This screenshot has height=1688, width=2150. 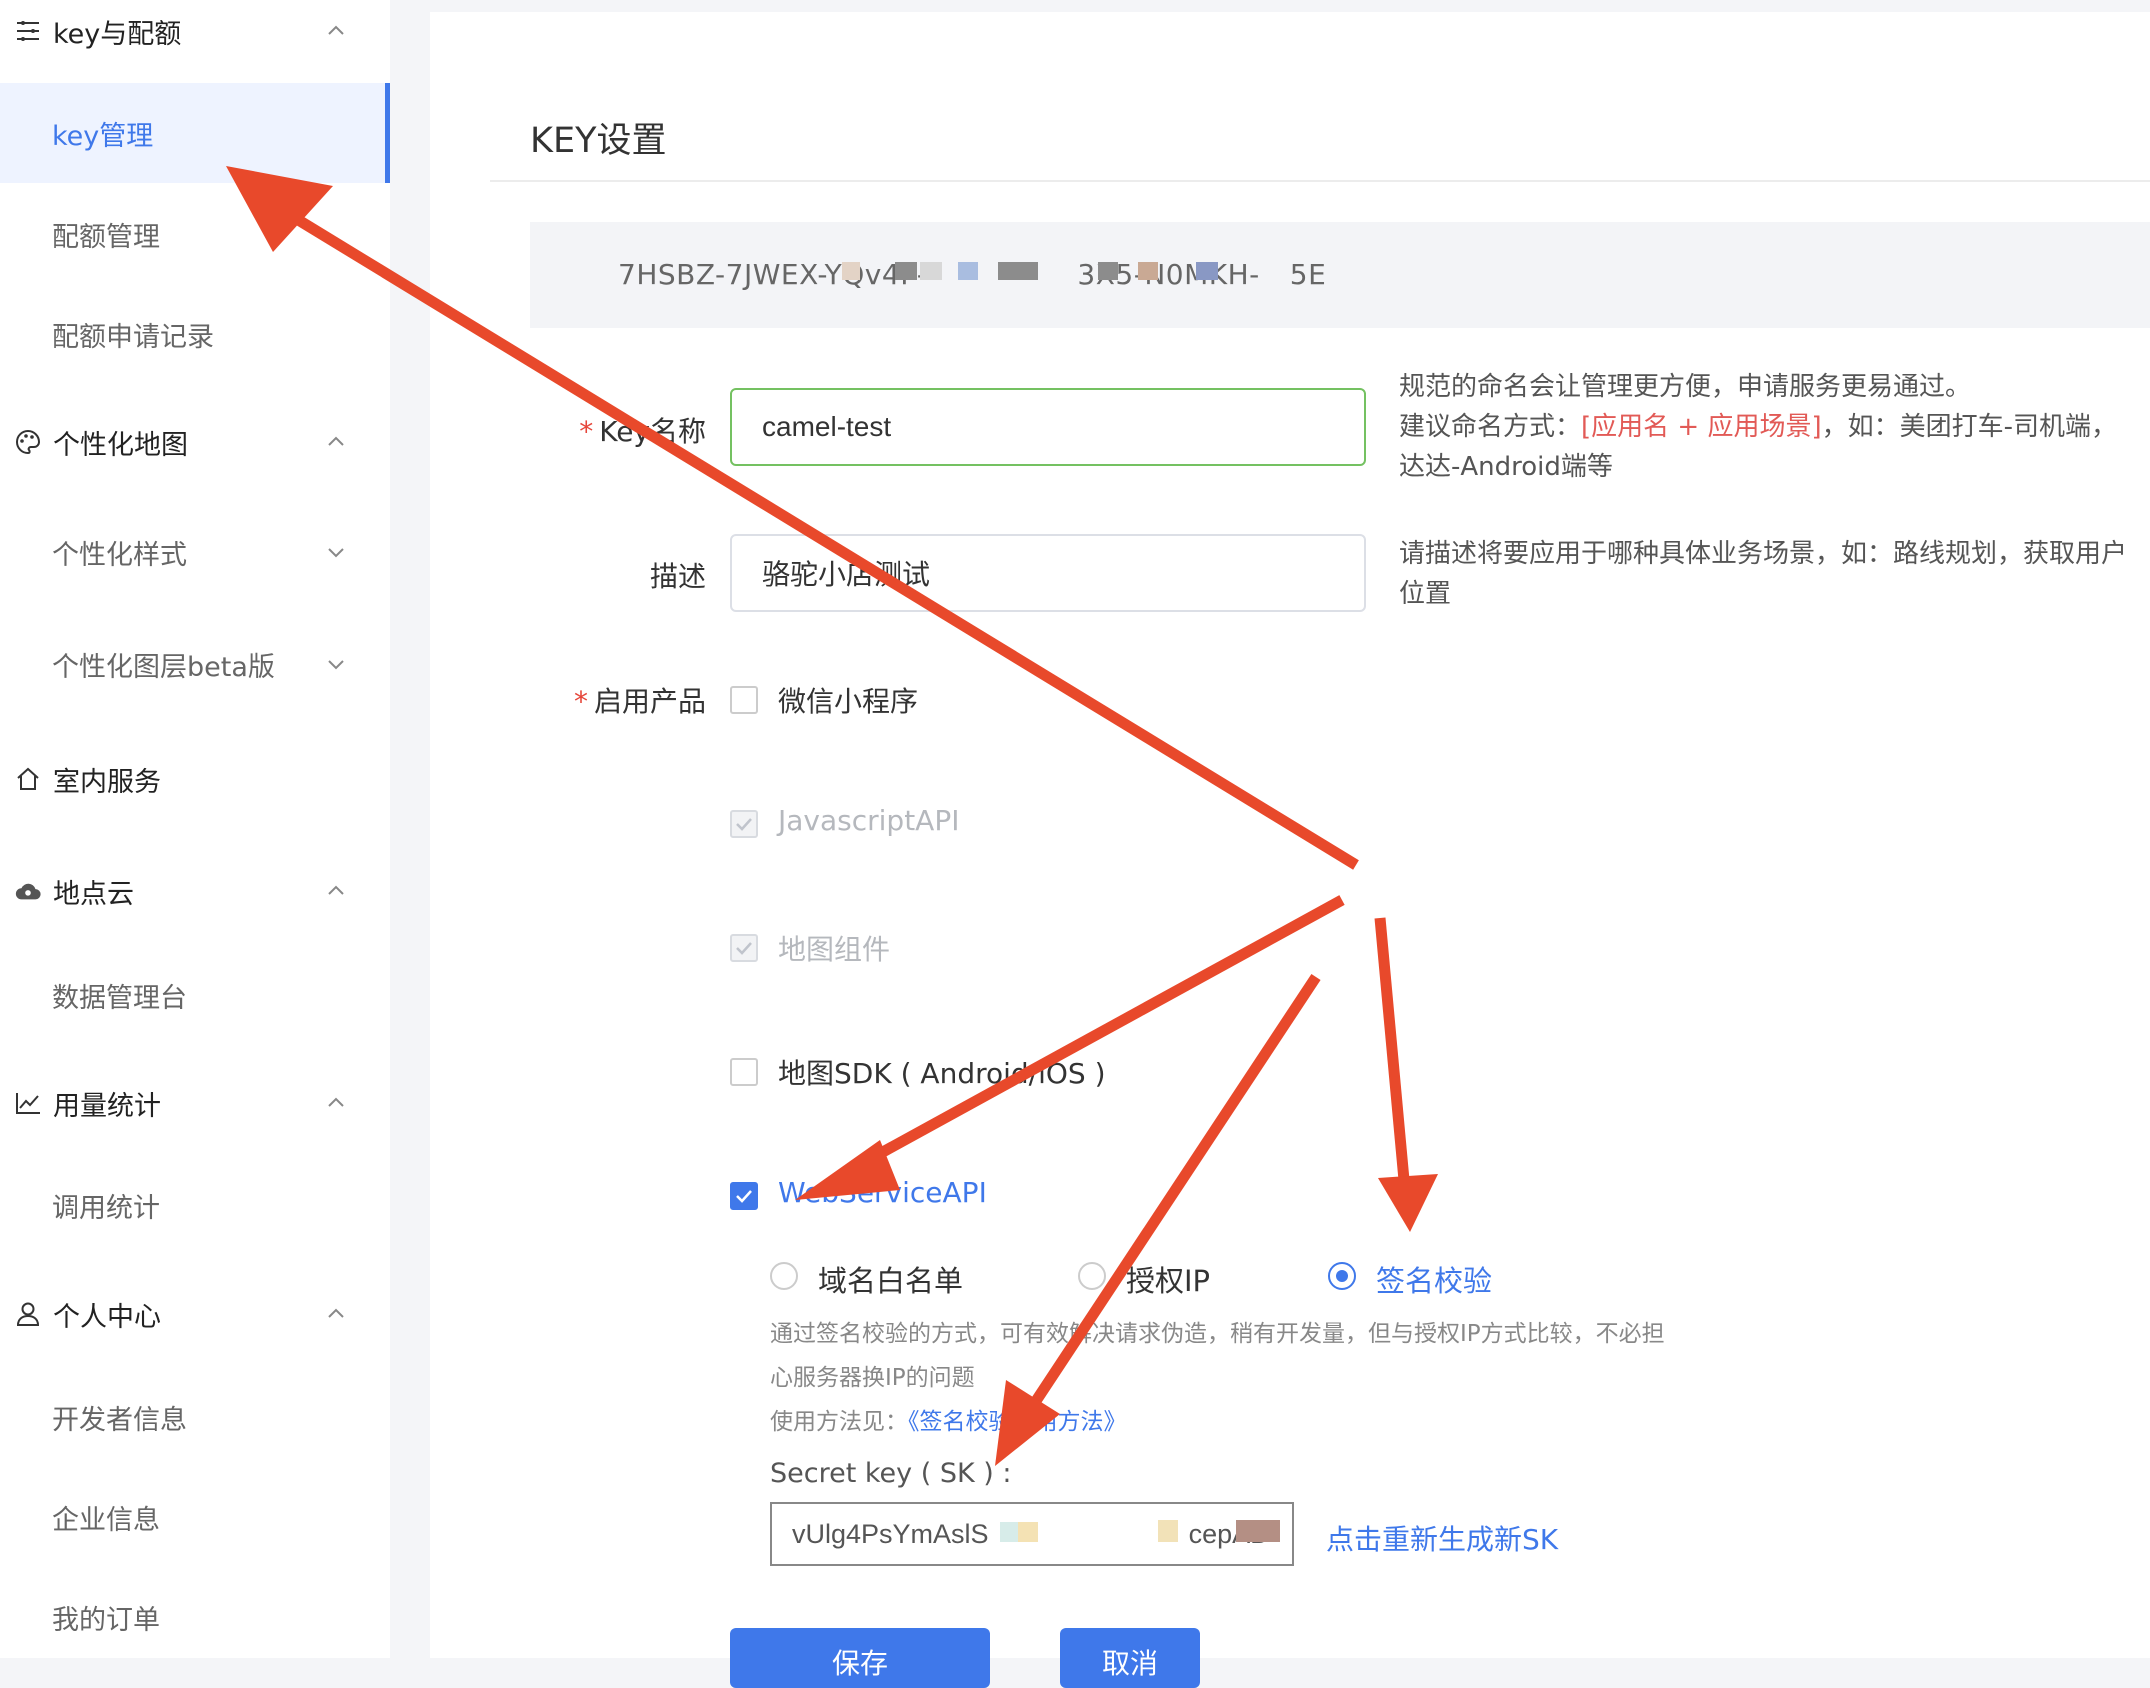 I want to click on checkbox-label: 地图SDK ( Android/iOS ), so click(x=942, y=1073).